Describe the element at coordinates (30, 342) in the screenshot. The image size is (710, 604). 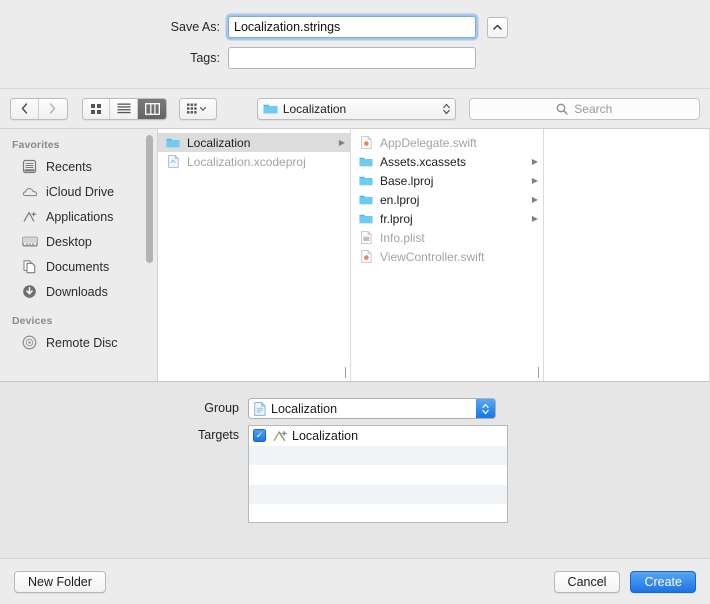
I see `disc-icon` at that location.